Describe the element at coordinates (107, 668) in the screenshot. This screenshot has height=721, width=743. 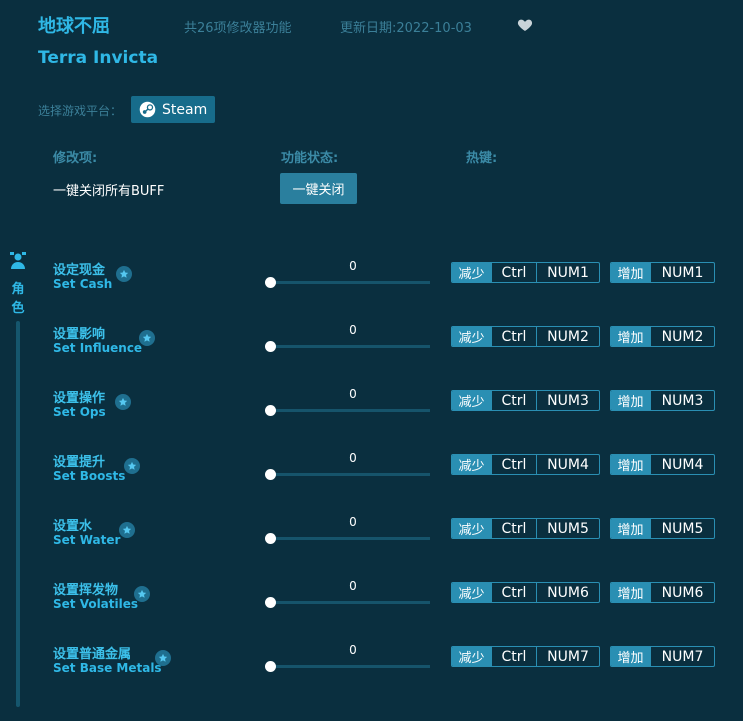
I see `mod-name-en: Set Base Metals` at that location.